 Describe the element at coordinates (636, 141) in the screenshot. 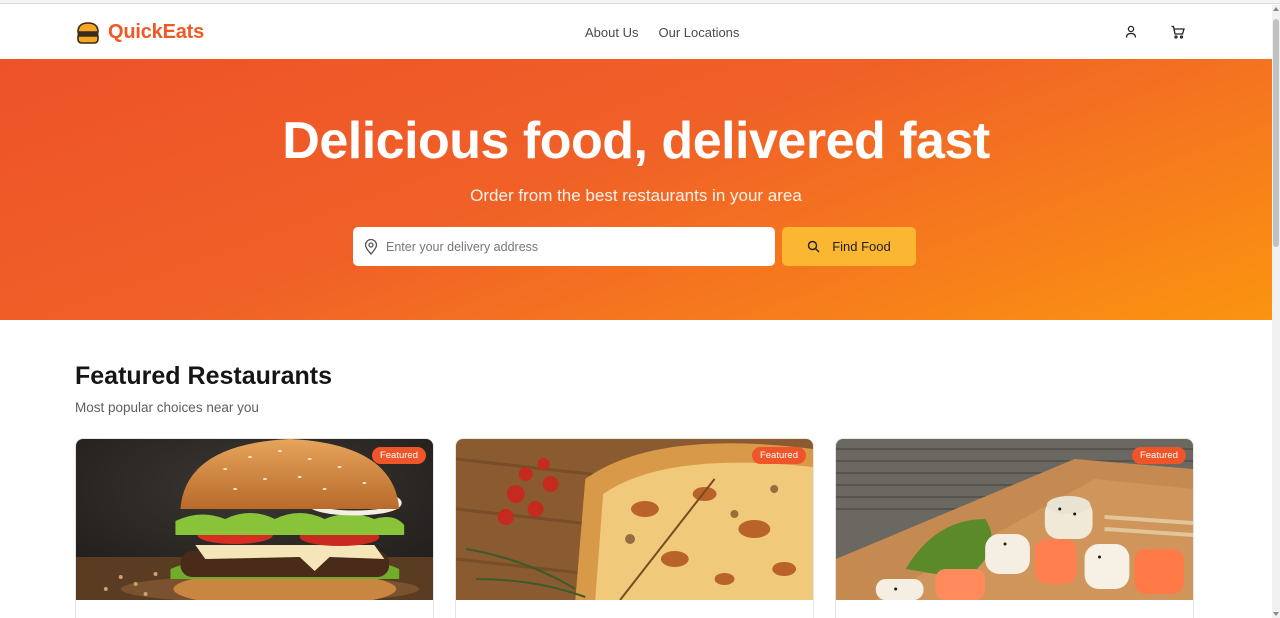

I see `hero-title: Delicious food, delivered fast` at that location.